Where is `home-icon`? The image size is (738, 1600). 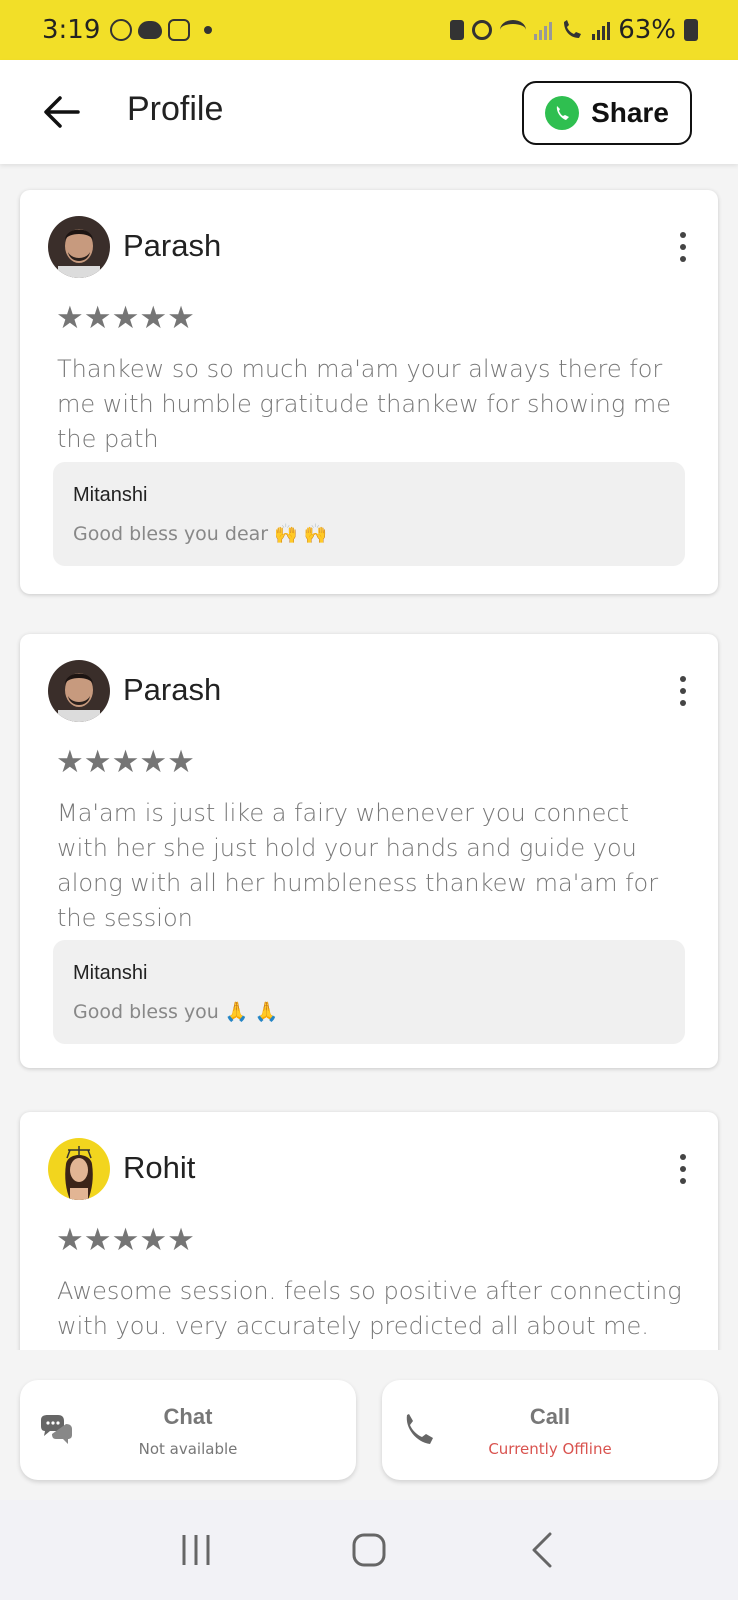
home-icon is located at coordinates (369, 1550).